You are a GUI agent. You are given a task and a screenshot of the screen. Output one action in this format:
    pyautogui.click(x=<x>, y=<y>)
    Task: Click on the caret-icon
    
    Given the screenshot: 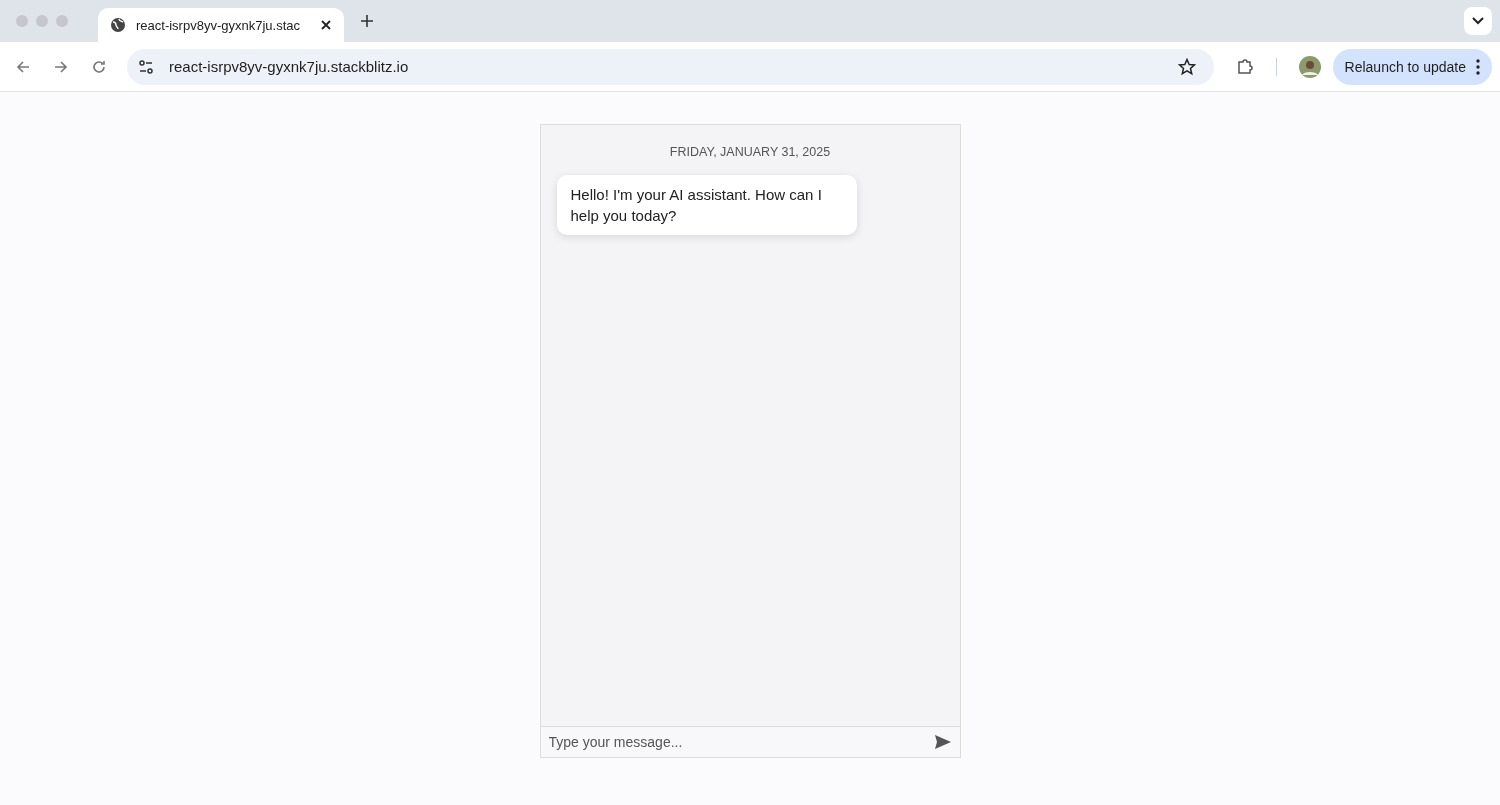 What is the action you would take?
    pyautogui.click(x=1478, y=21)
    